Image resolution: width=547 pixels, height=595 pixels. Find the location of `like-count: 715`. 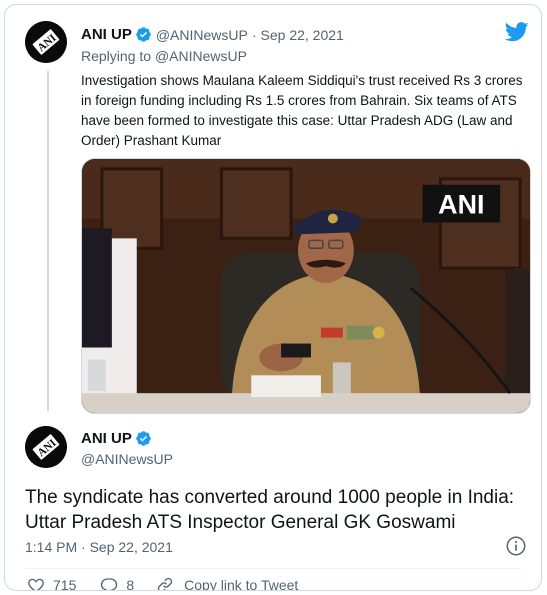

like-count: 715 is located at coordinates (65, 584).